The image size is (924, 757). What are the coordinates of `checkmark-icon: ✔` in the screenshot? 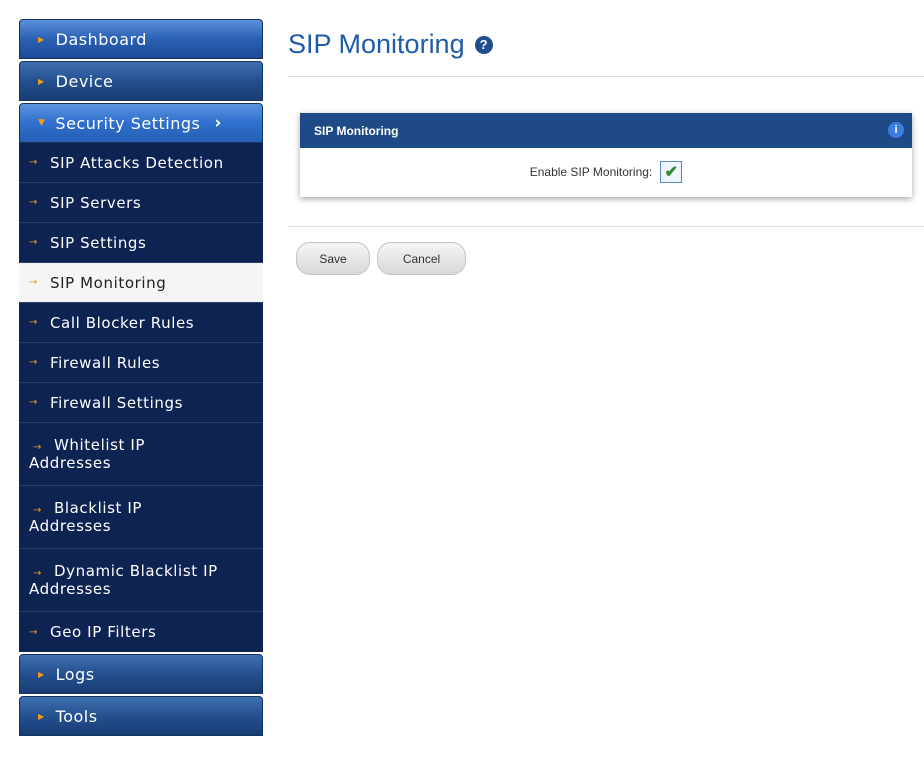 It's located at (671, 172).